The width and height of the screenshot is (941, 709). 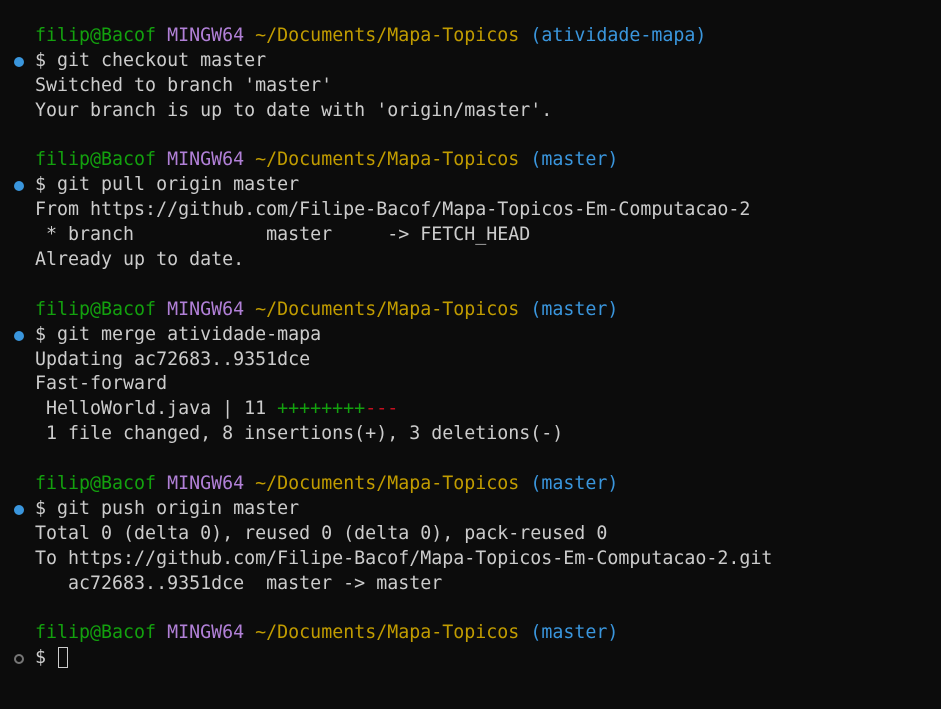 What do you see at coordinates (382, 409) in the screenshot?
I see `diffstat-minus: ---` at bounding box center [382, 409].